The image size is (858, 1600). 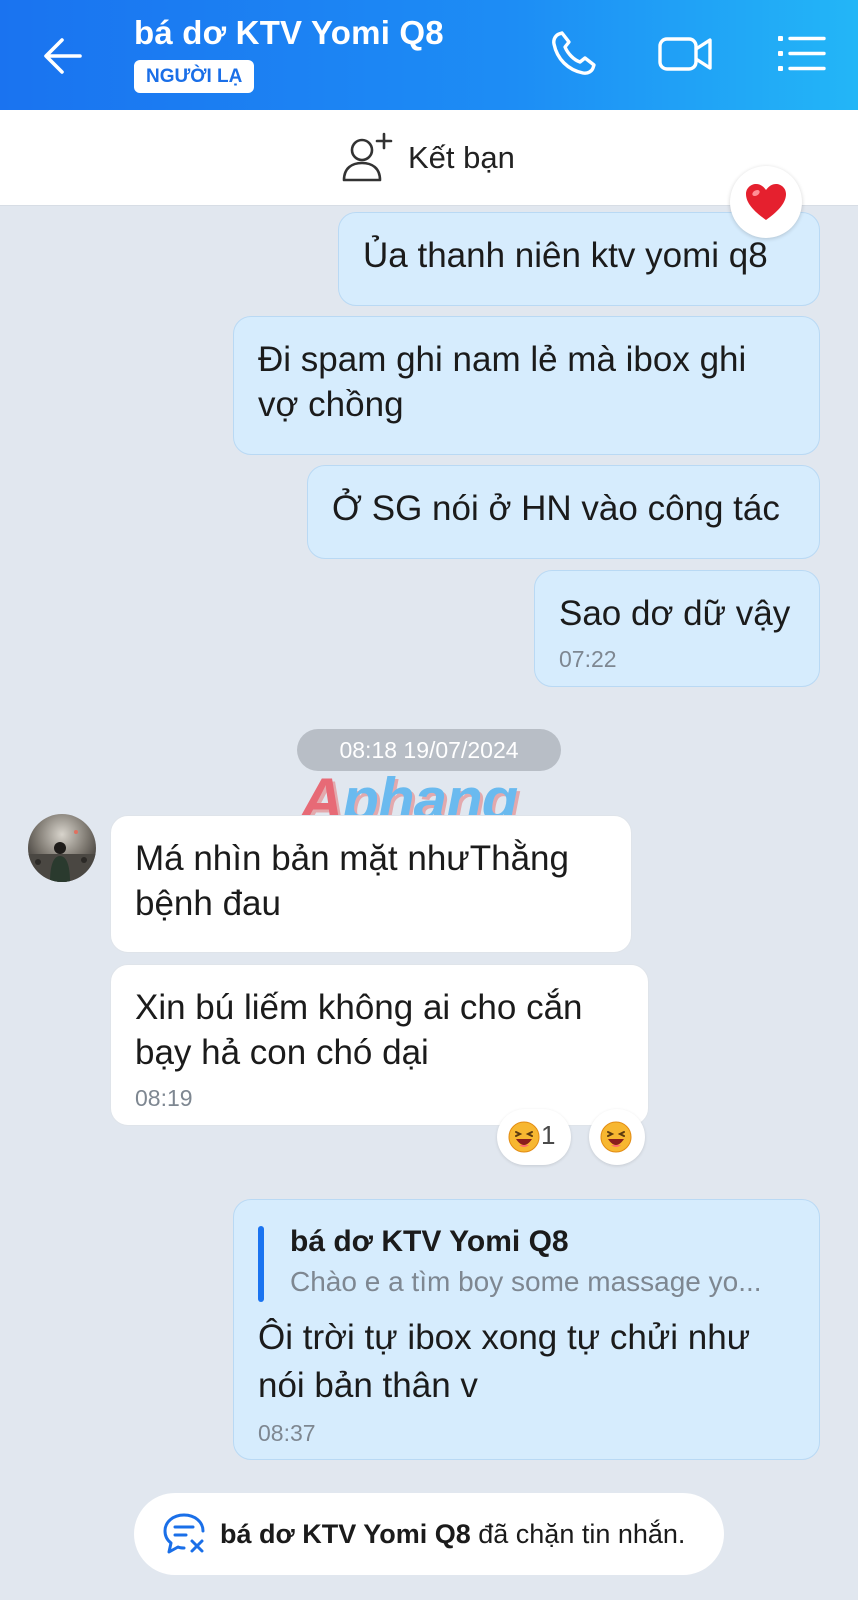 I want to click on arrow-left-icon, so click(x=63, y=56).